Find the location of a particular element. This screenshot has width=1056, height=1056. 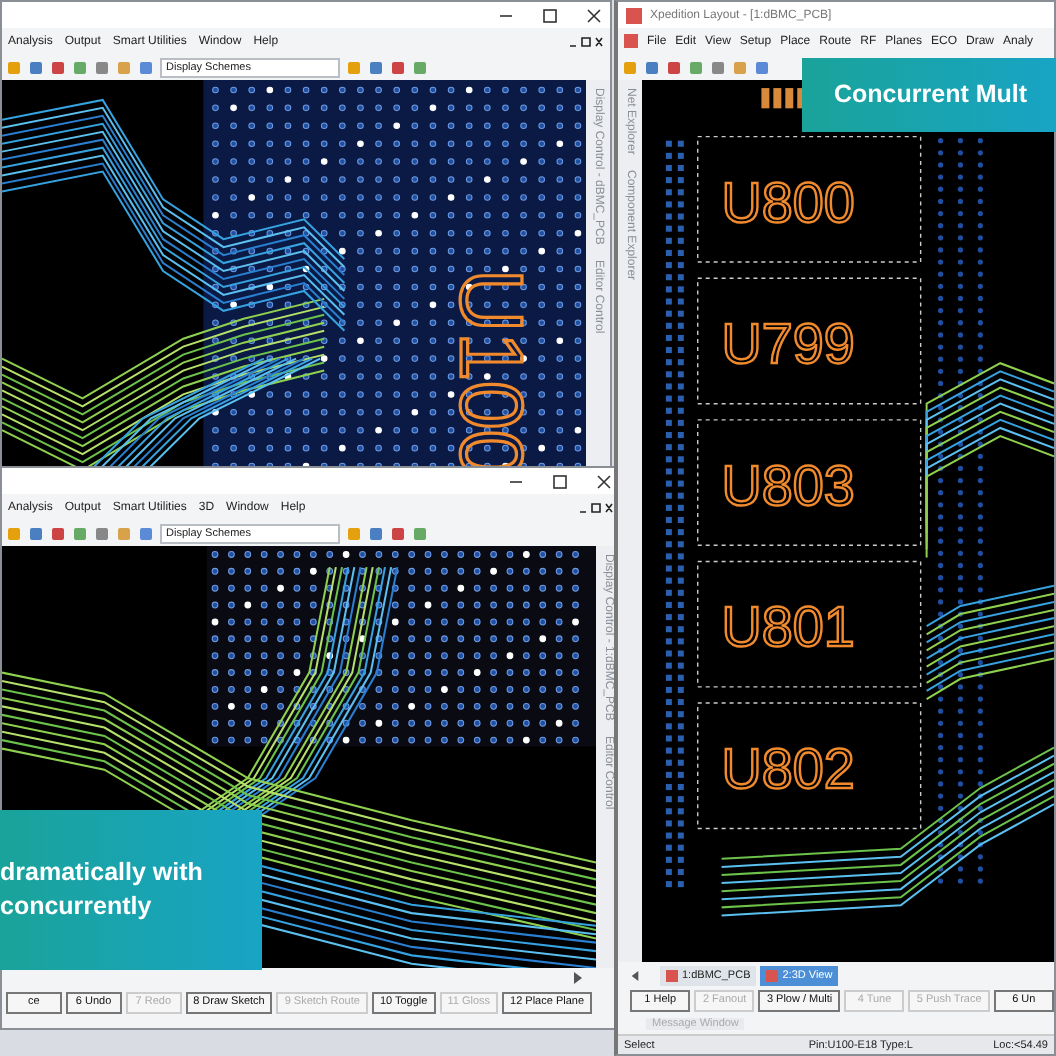

banner-text: dramatically with is located at coordinates (102, 873).